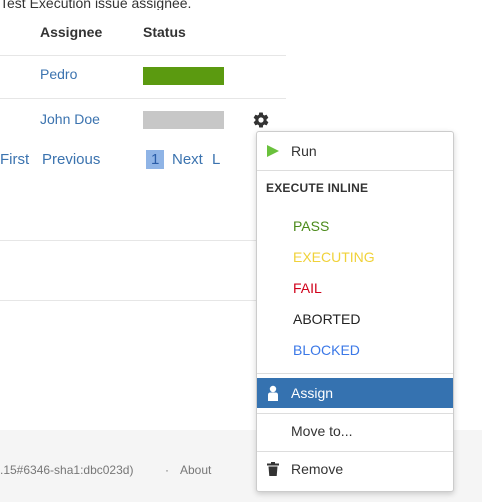  What do you see at coordinates (355, 151) in the screenshot?
I see `menu-item-run: Run` at bounding box center [355, 151].